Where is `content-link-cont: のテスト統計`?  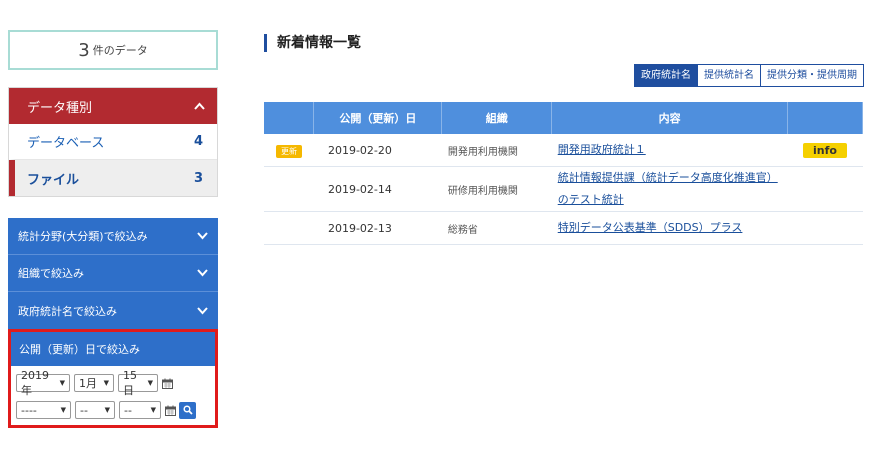
content-link-cont: のテスト統計 is located at coordinates (670, 200).